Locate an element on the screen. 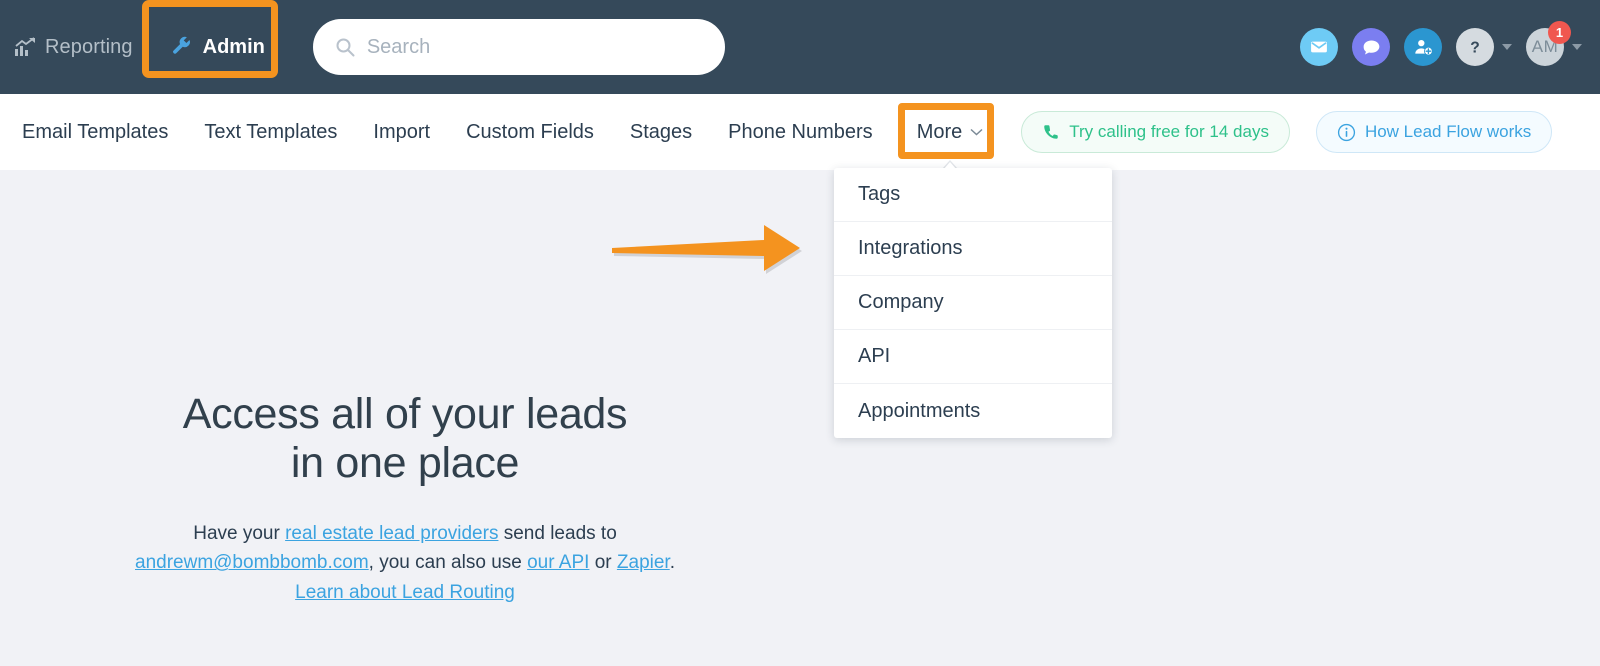 The image size is (1600, 666). nav-admin: Admin is located at coordinates (218, 47).